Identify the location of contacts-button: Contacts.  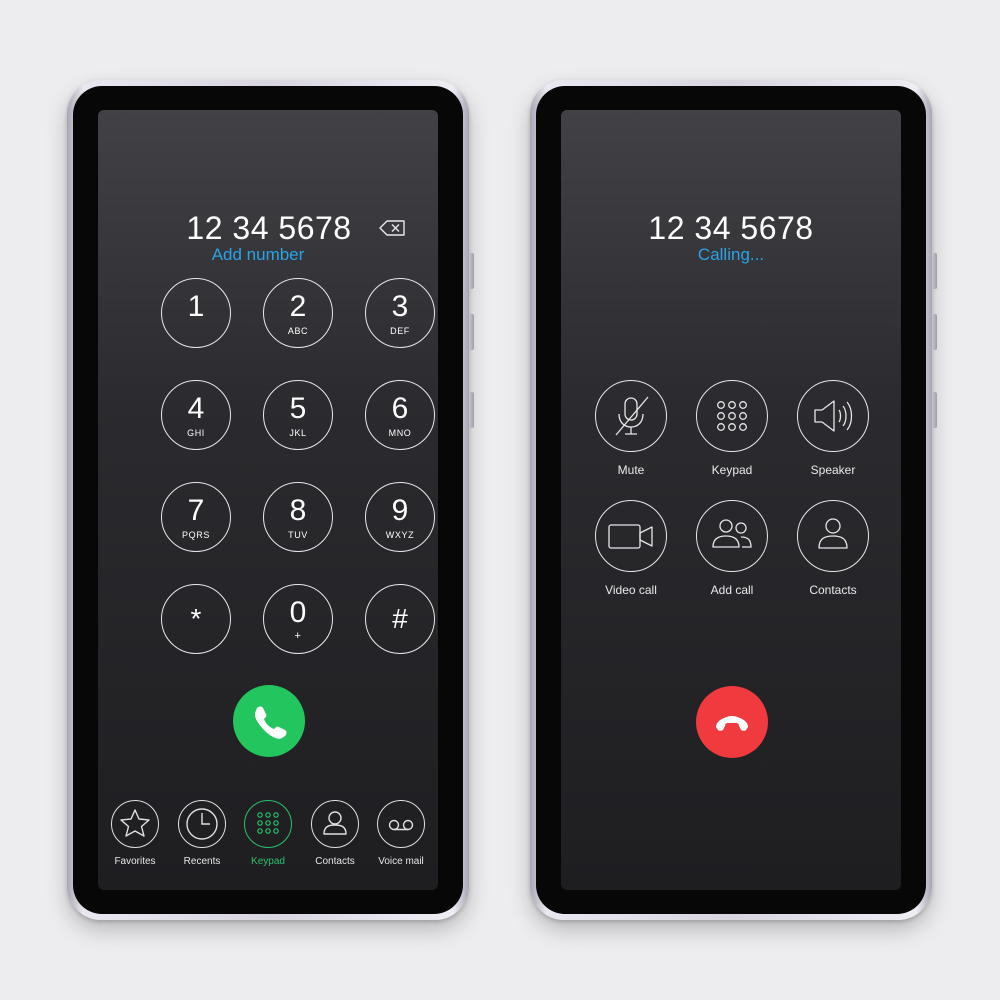
(833, 548).